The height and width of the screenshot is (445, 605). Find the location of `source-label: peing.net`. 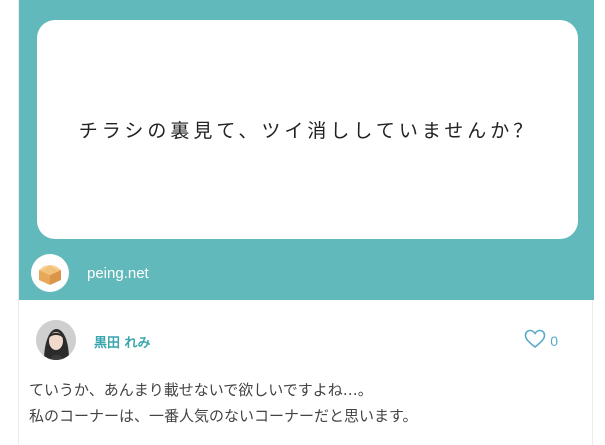

source-label: peing.net is located at coordinates (118, 273).